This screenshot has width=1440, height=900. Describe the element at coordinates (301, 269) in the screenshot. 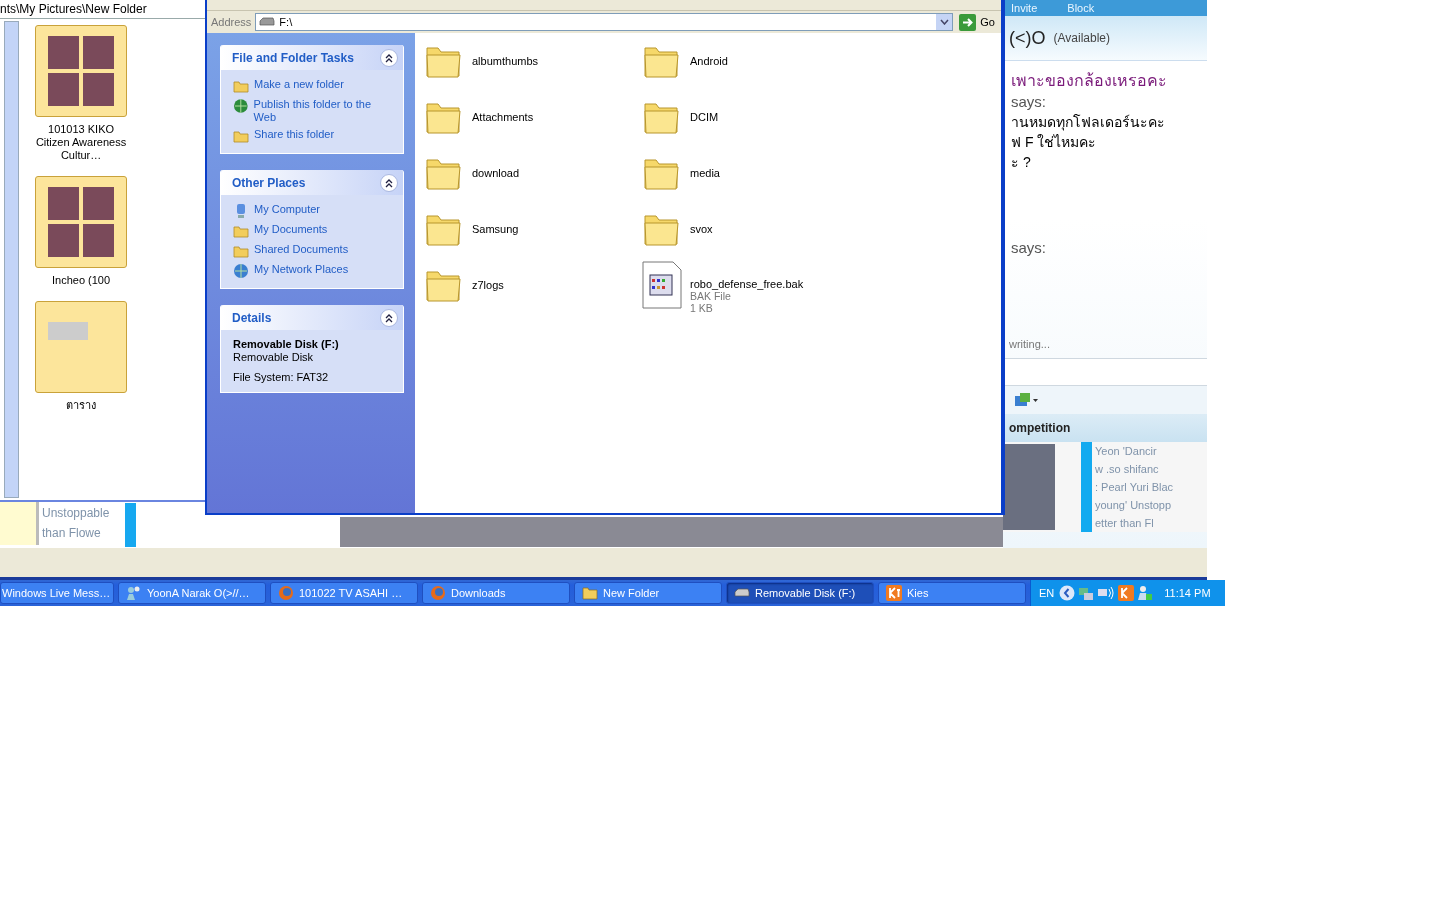

I see `task-link: My Network Places` at that location.